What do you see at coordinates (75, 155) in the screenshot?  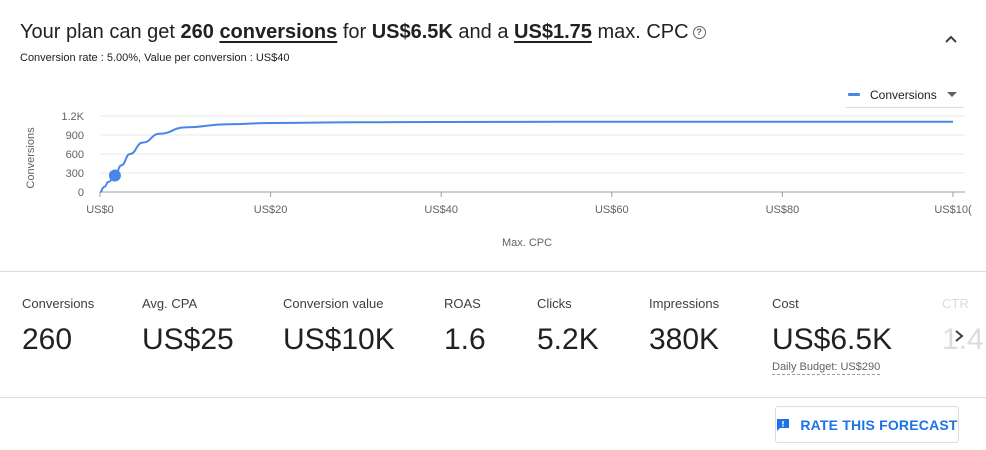 I see `y-tick-label: 600` at bounding box center [75, 155].